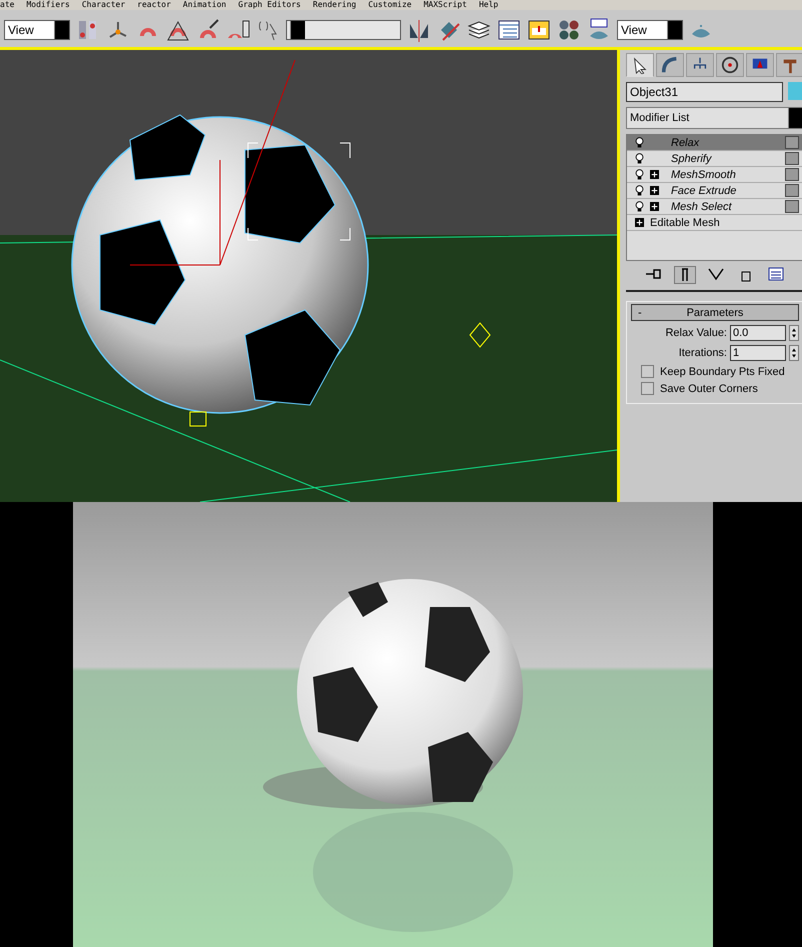  Describe the element at coordinates (714, 191) in the screenshot. I see `modifier-stack-item: Face Extrude` at that location.